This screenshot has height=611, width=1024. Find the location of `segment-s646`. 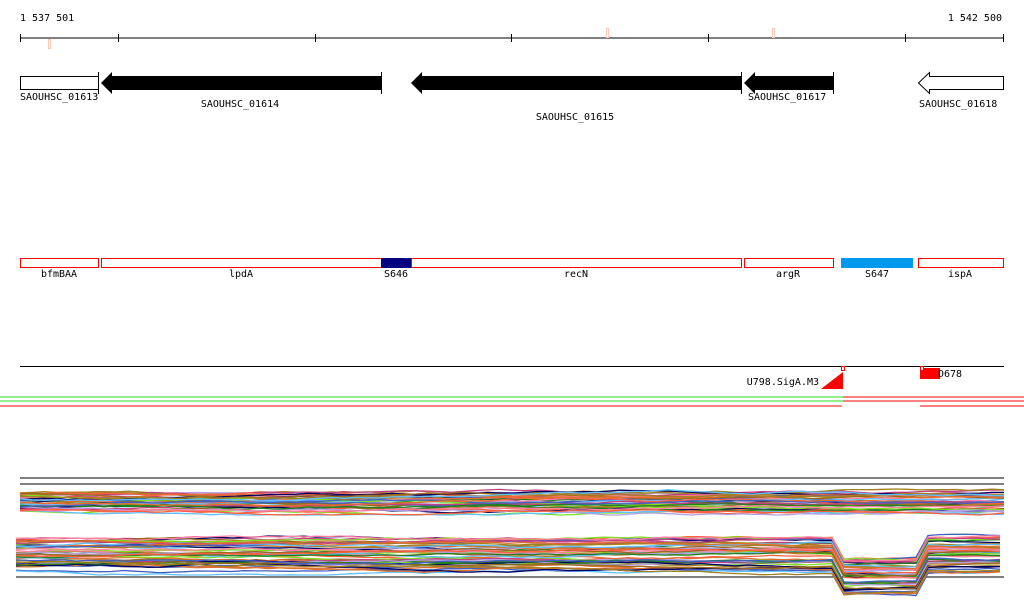

segment-s646 is located at coordinates (396, 263).